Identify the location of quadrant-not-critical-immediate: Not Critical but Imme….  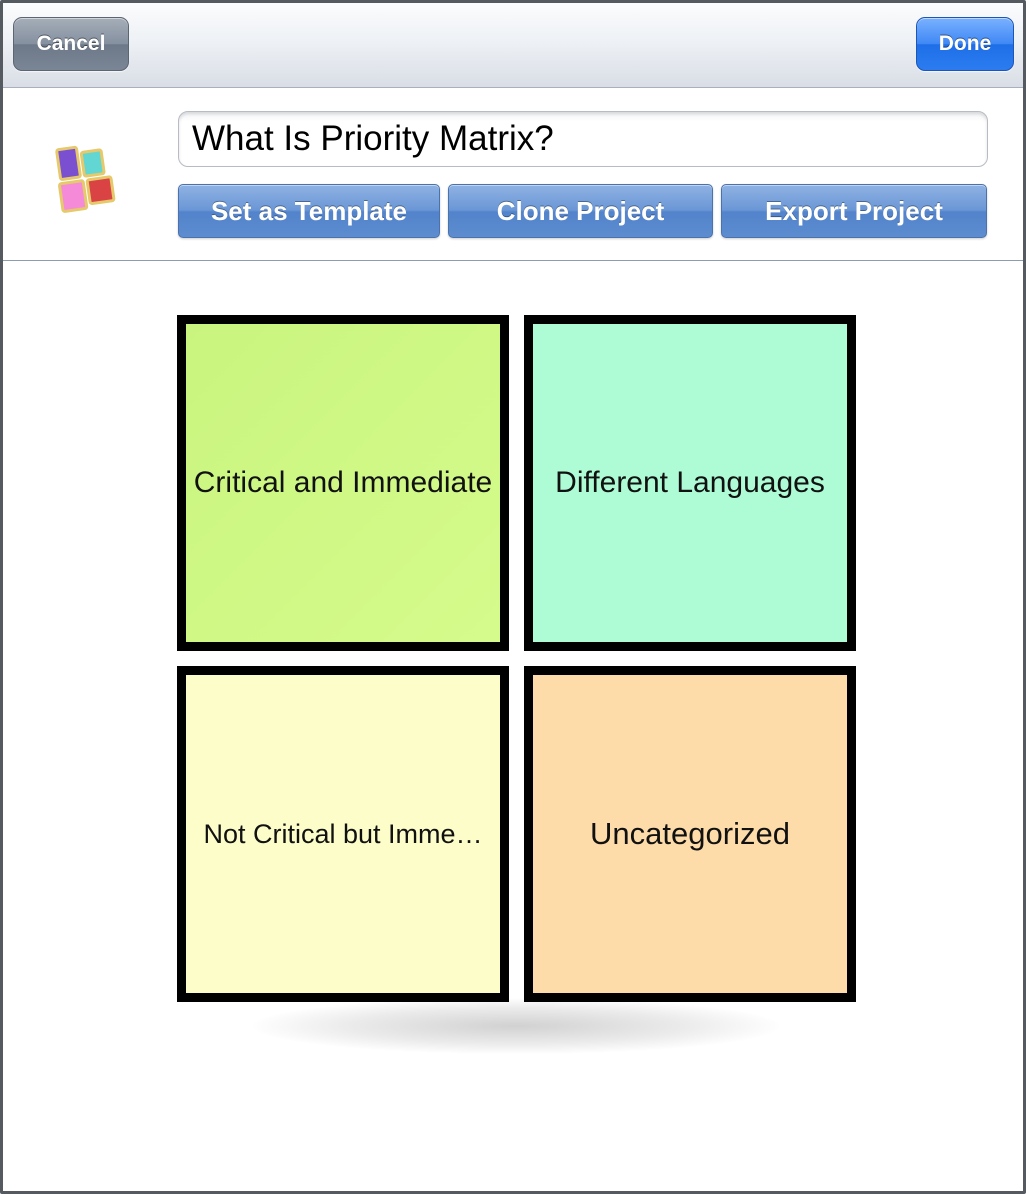
(343, 834).